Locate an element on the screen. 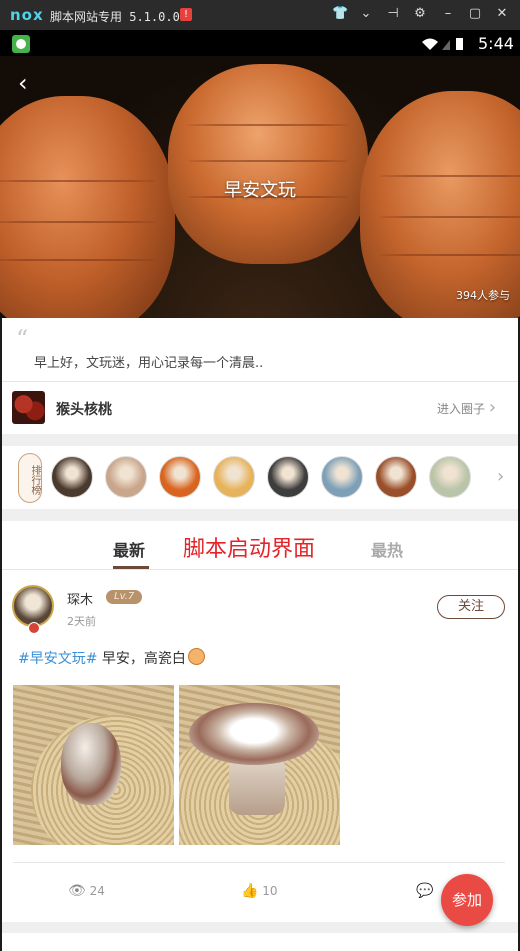 The height and width of the screenshot is (951, 520). like-button: 👍 10 is located at coordinates (259, 891).